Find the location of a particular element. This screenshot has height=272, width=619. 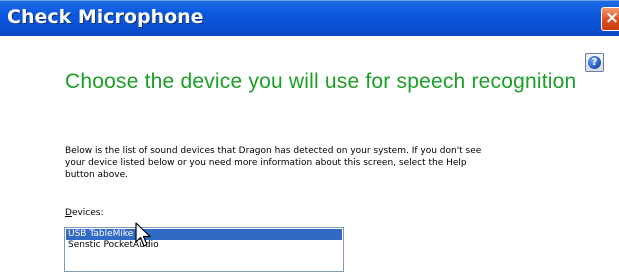

devices-label-accesskey: D is located at coordinates (68, 213).